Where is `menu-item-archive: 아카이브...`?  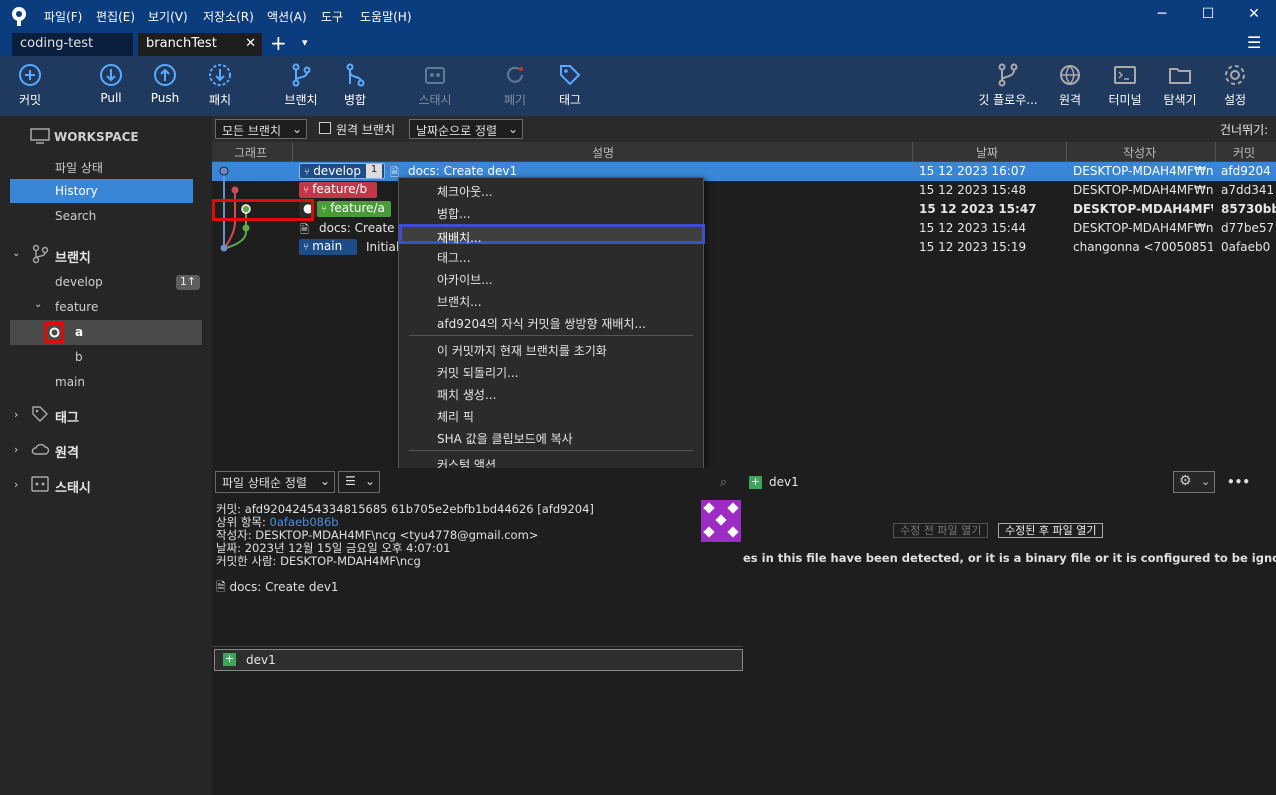 menu-item-archive: 아카이브... is located at coordinates (465, 279).